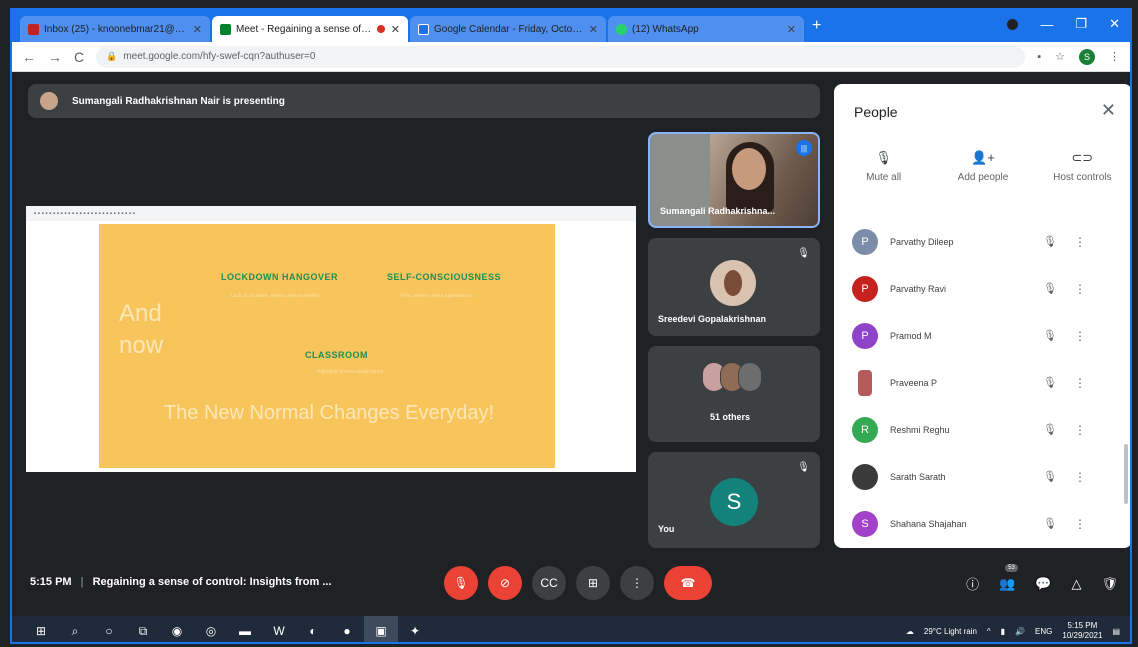 This screenshot has height=647, width=1138. I want to click on avatar: P, so click(865, 288).